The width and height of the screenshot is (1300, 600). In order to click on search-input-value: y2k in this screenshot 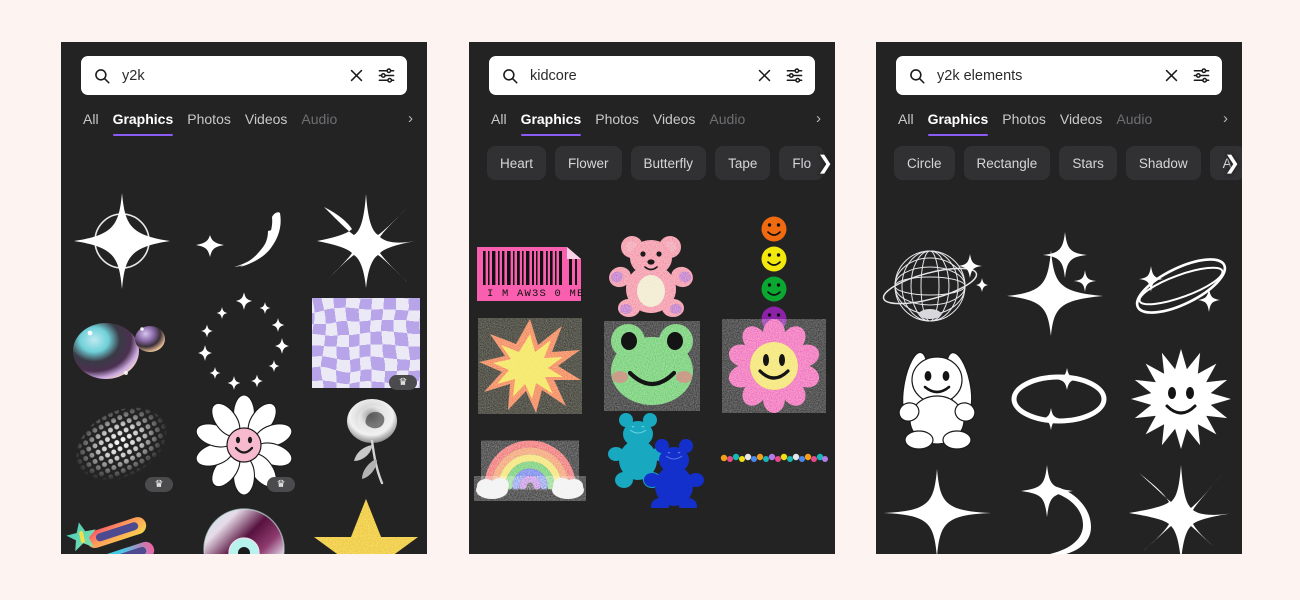, I will do `click(235, 76)`.